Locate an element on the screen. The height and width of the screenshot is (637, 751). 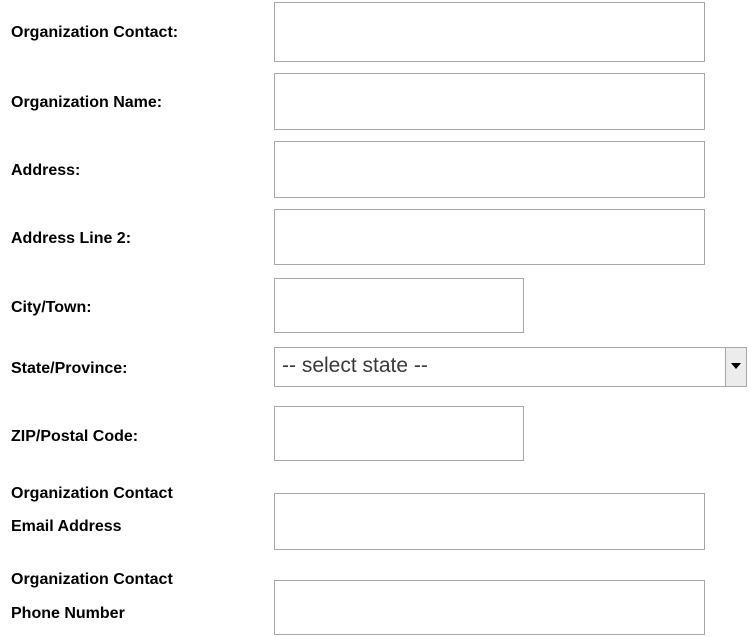
phone-label-line1: Organization Contact is located at coordinates (92, 579).